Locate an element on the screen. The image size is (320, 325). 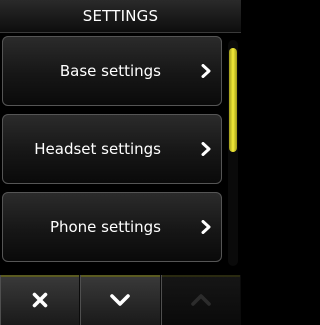
close-button is located at coordinates (40, 300).